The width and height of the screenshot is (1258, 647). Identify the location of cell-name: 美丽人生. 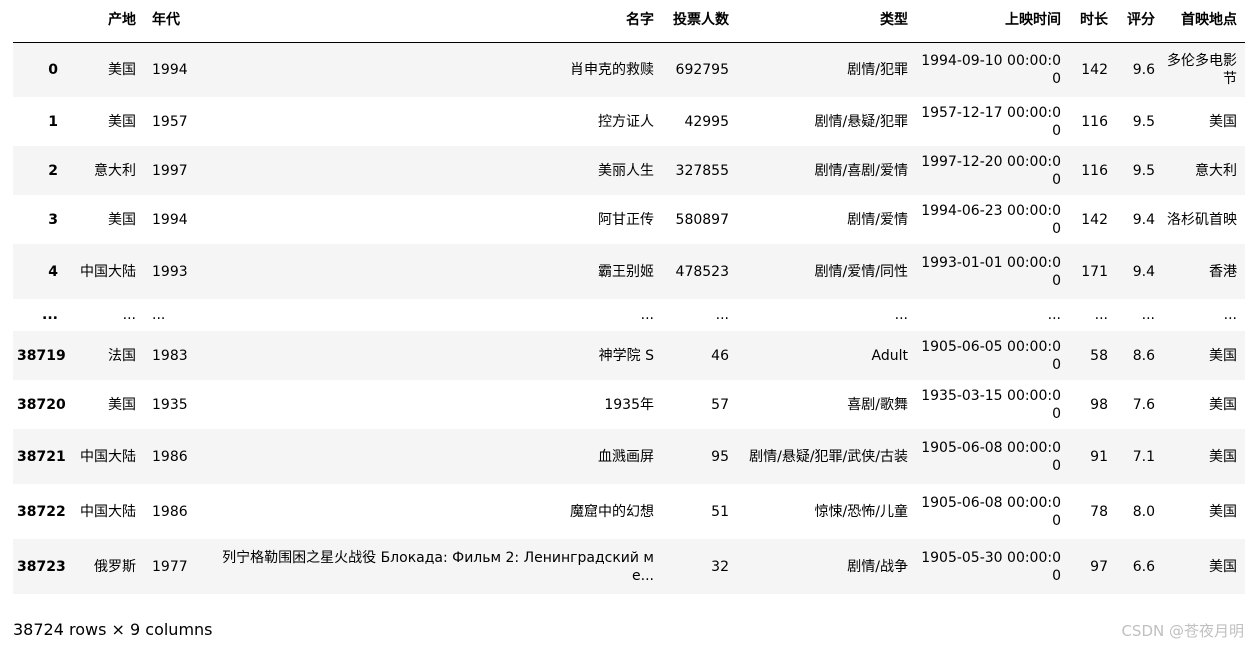
(626, 170).